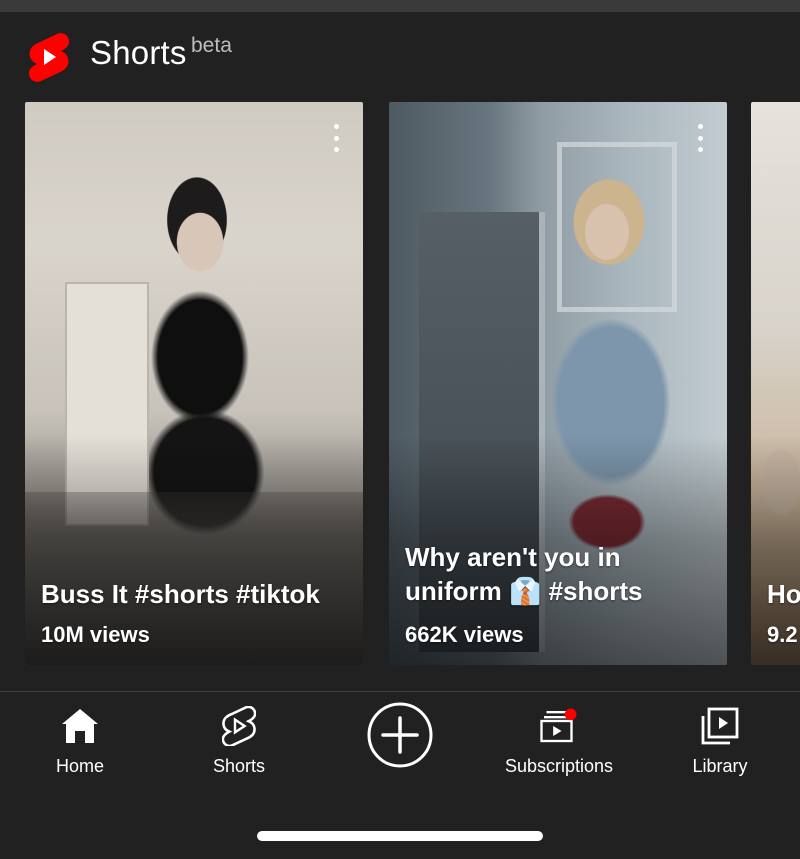 This screenshot has width=800, height=859. Describe the element at coordinates (559, 766) in the screenshot. I see `nav-subscriptions-label: Subscriptions` at that location.